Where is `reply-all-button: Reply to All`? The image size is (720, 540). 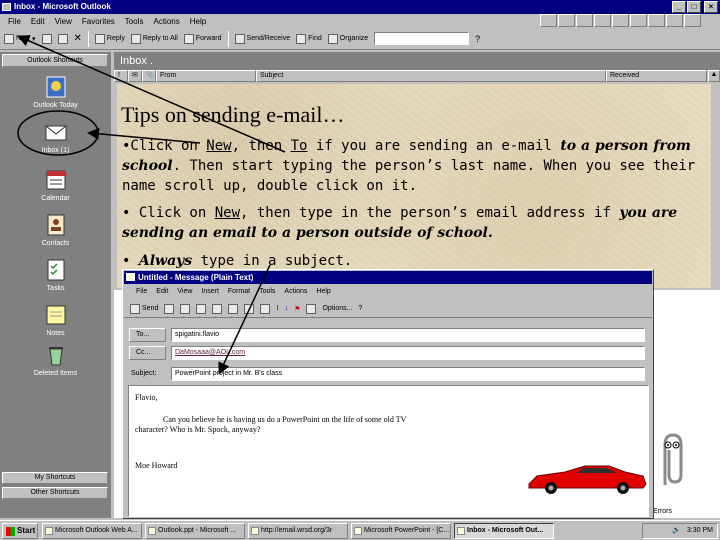 reply-all-button: Reply to All is located at coordinates (154, 38).